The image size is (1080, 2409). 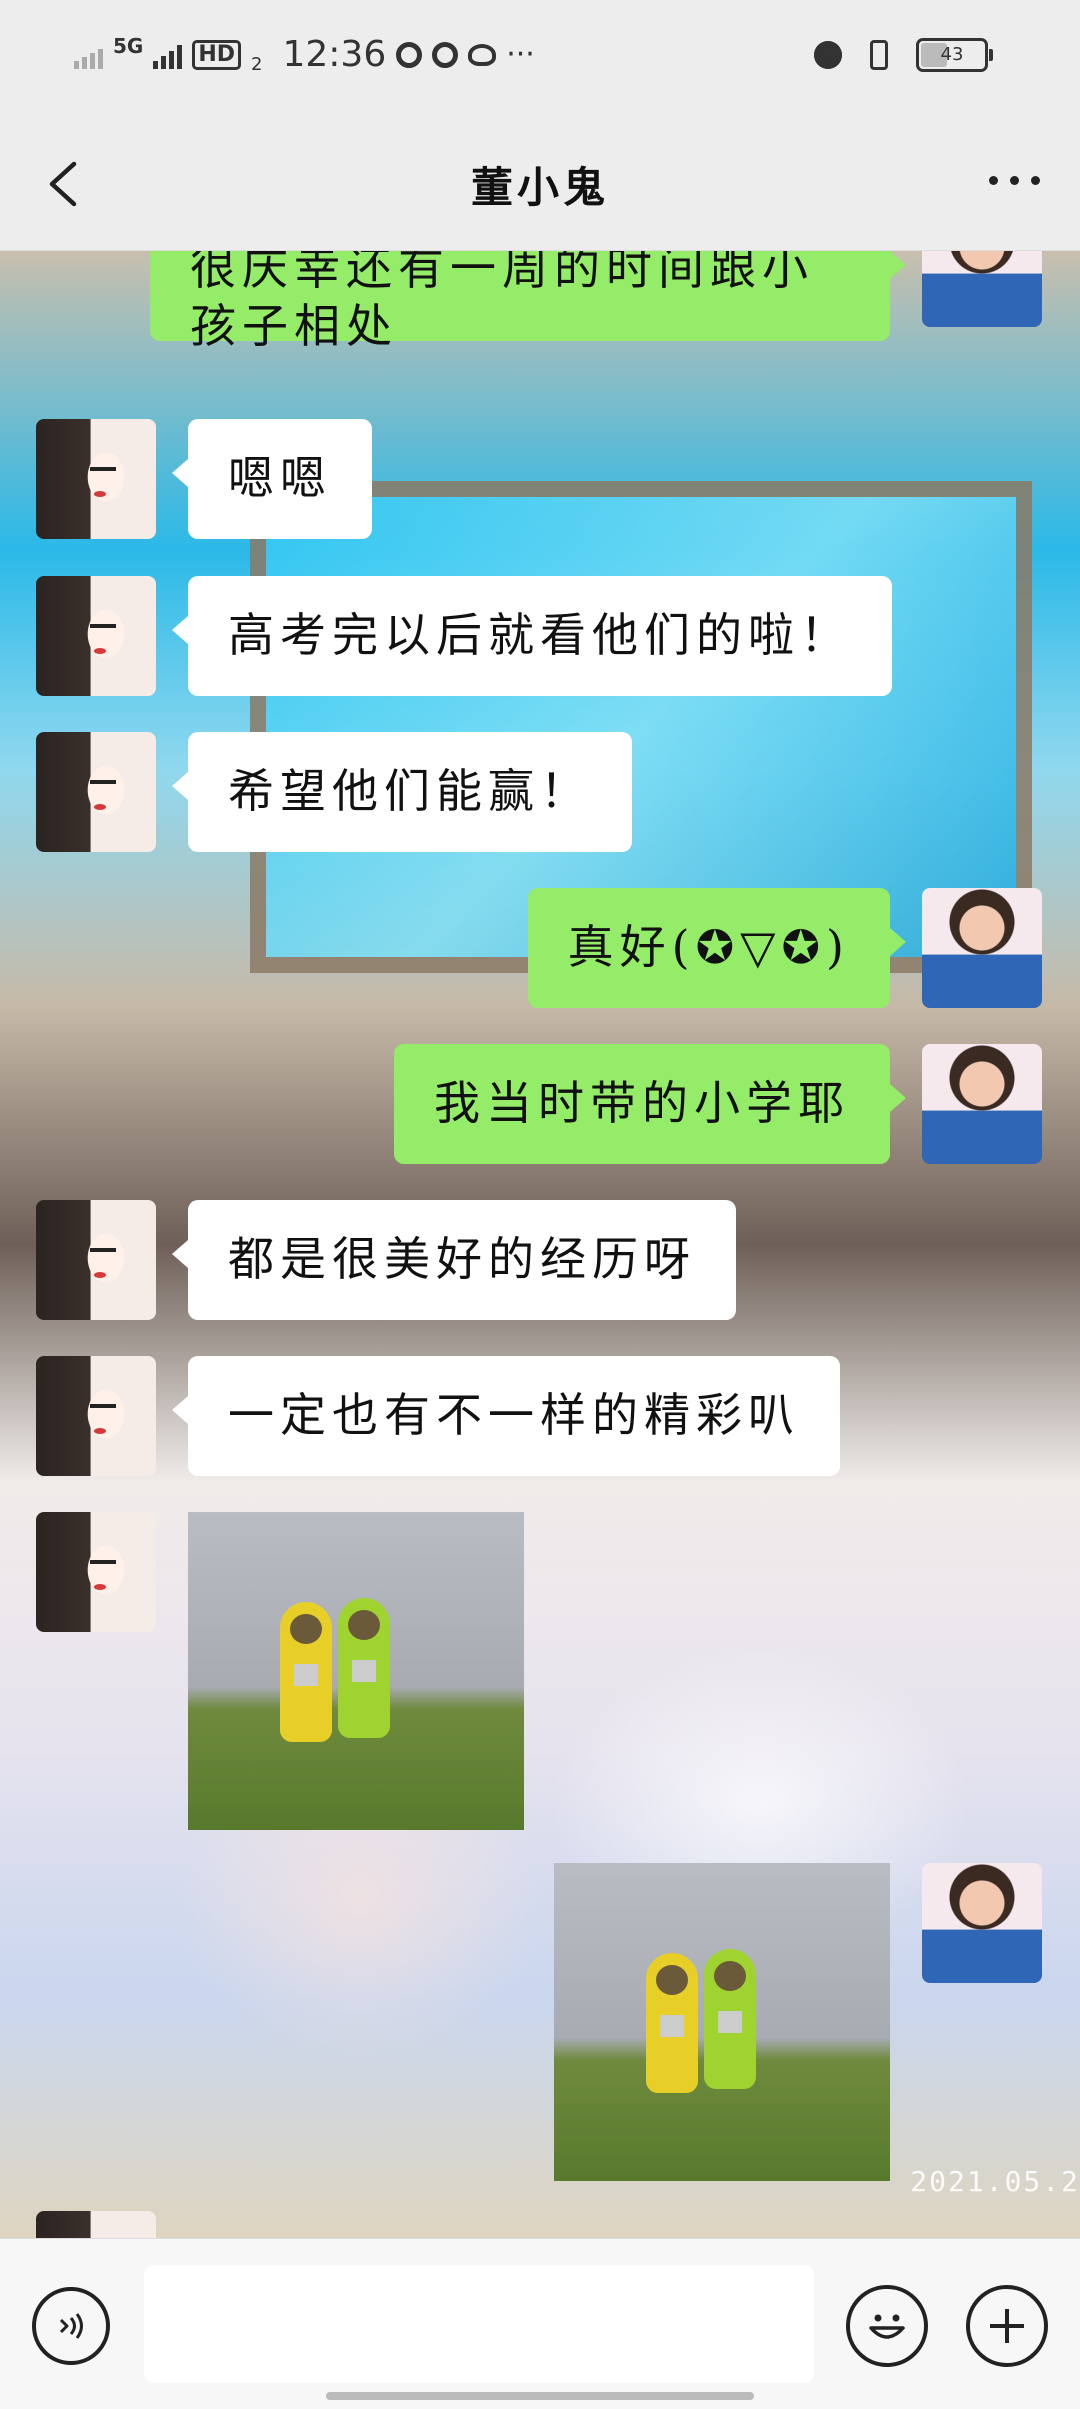 What do you see at coordinates (828, 55) in the screenshot?
I see `alarm-icon` at bounding box center [828, 55].